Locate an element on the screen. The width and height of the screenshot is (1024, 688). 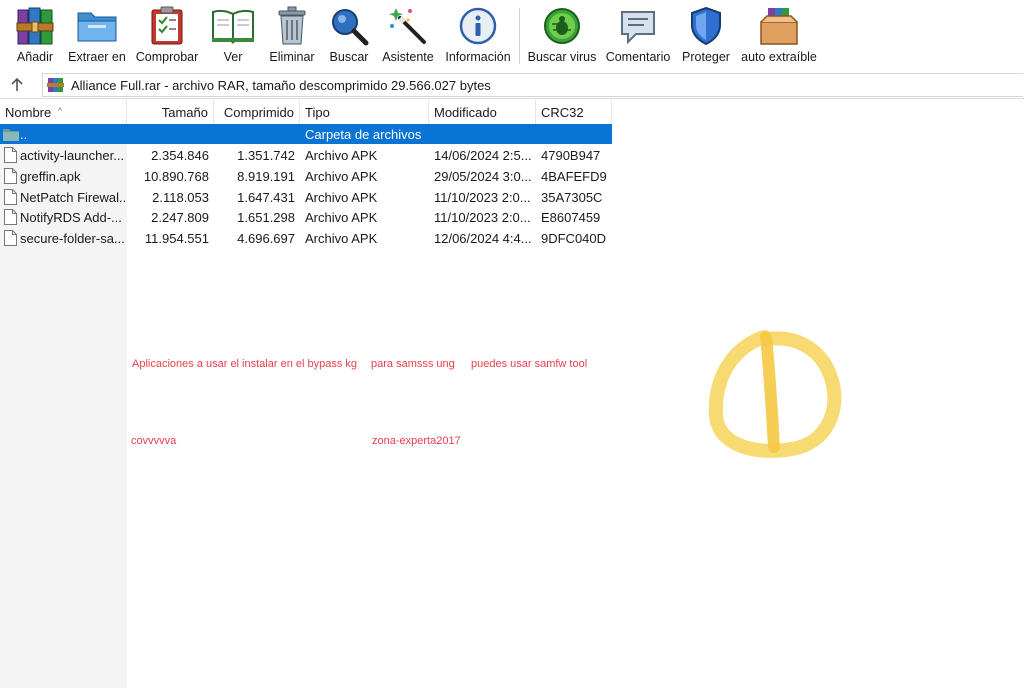
annotation-text: covvvvva is located at coordinates (154, 441).